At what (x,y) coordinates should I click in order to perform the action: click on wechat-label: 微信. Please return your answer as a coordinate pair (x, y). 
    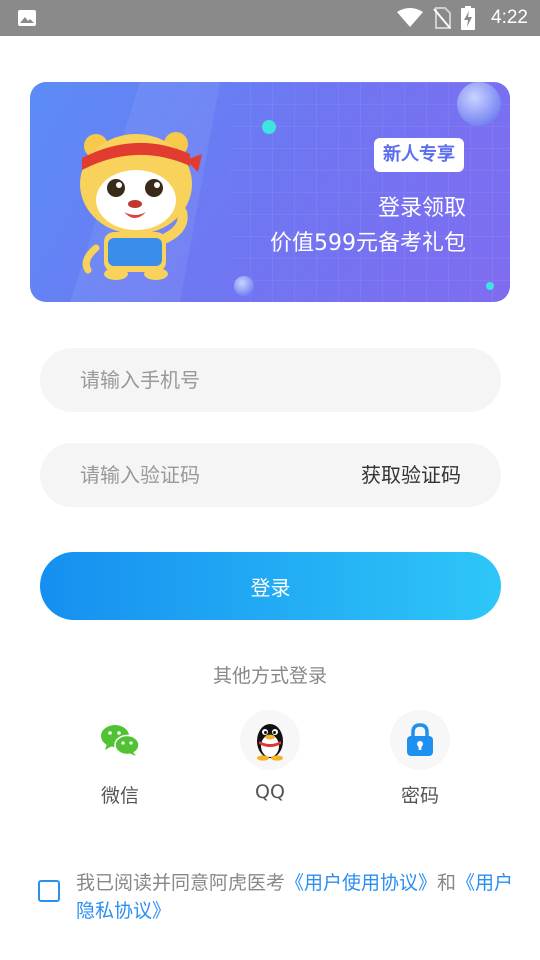
    Looking at the image, I should click on (119, 796).